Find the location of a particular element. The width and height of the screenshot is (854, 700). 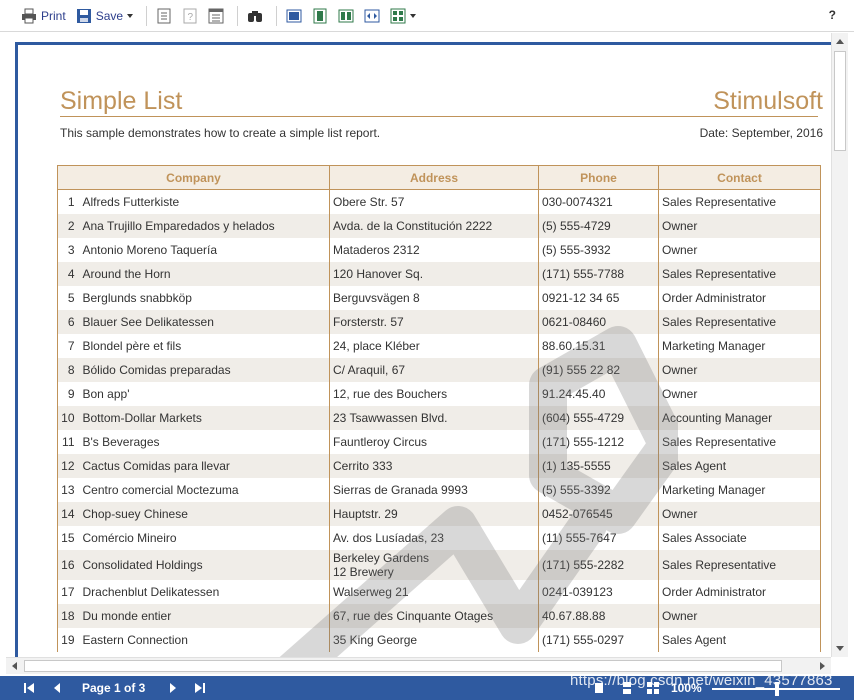

cell-contact: Order Administrator is located at coordinates (739, 591).